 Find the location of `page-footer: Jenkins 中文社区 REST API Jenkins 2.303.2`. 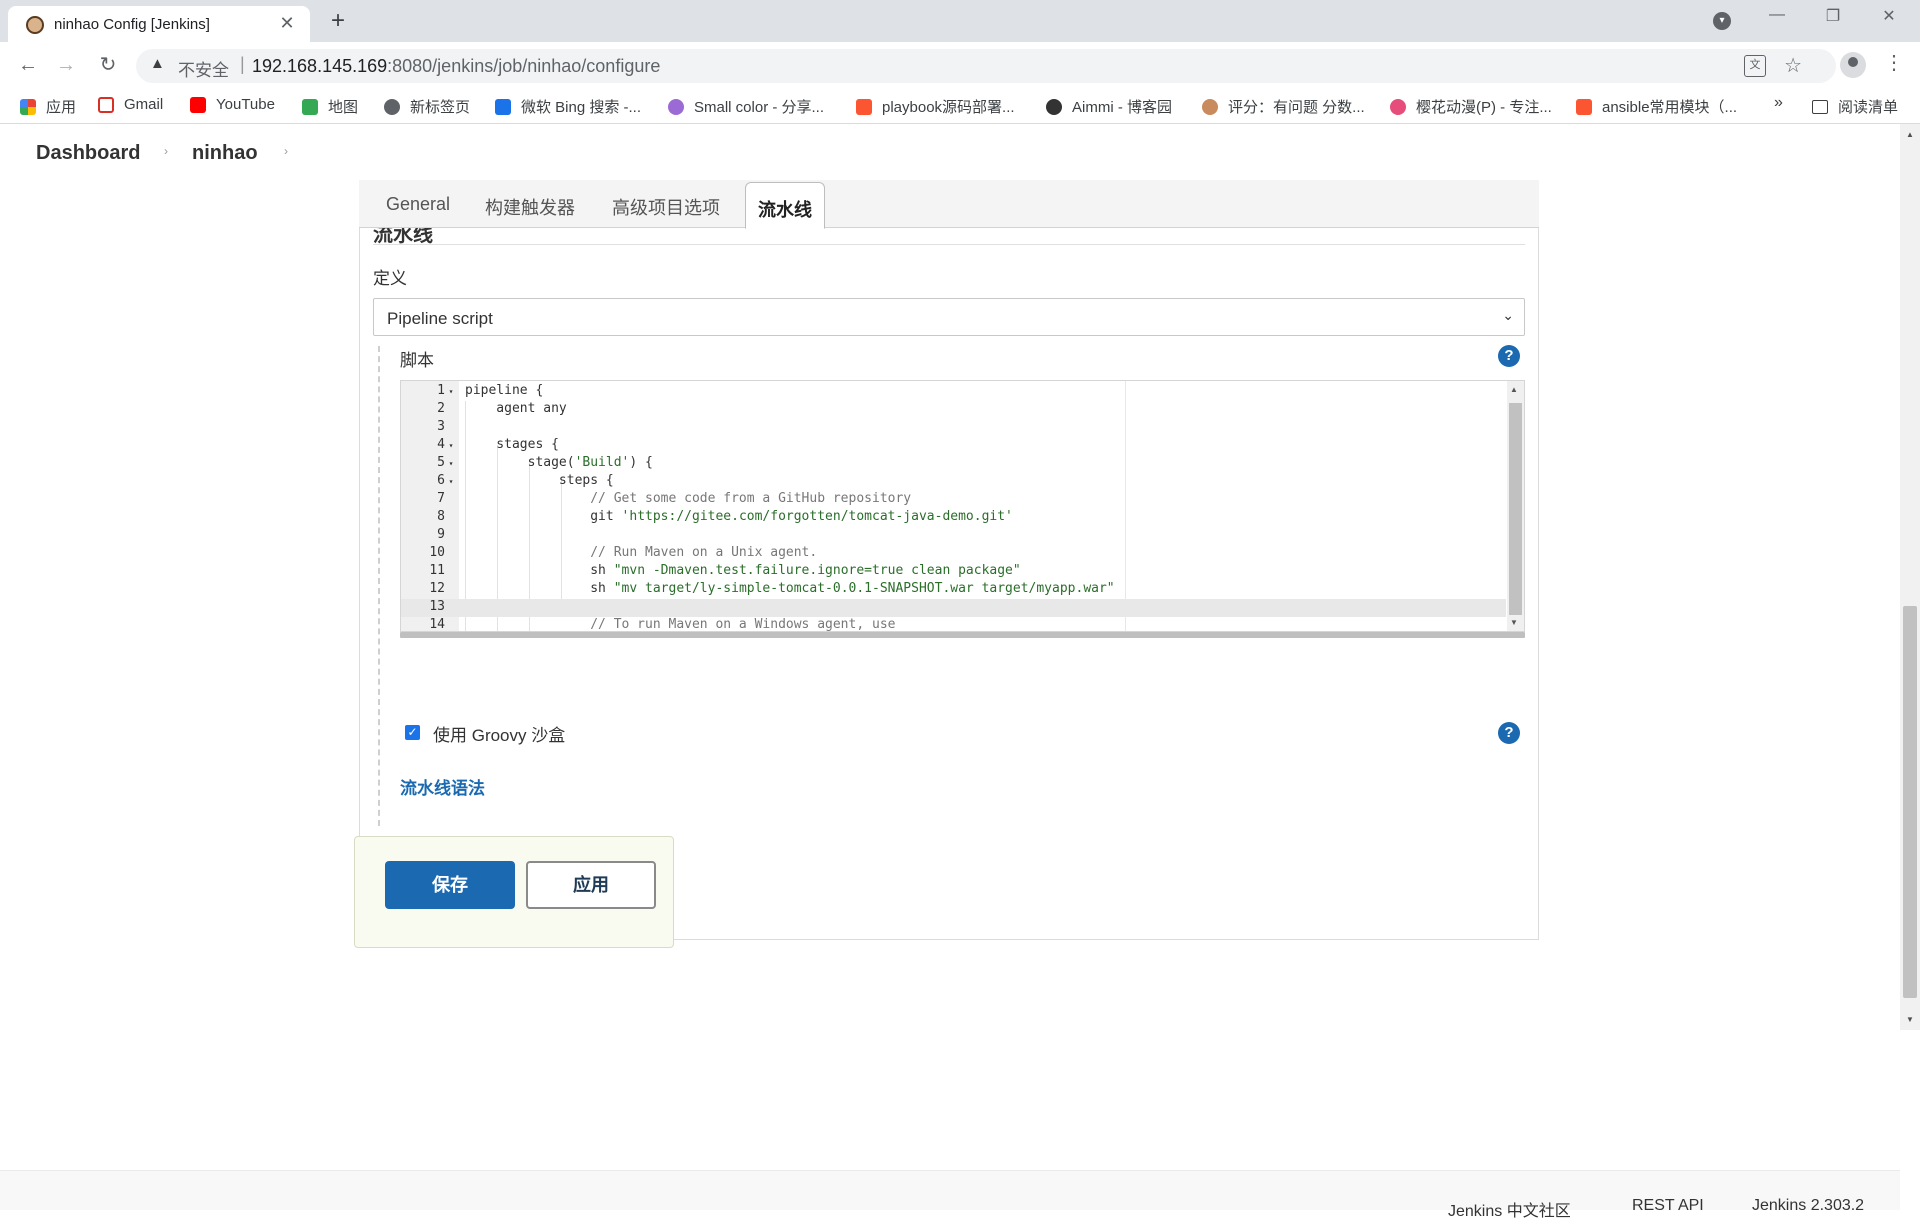

page-footer: Jenkins 中文社区 REST API Jenkins 2.303.2 is located at coordinates (950, 1195).